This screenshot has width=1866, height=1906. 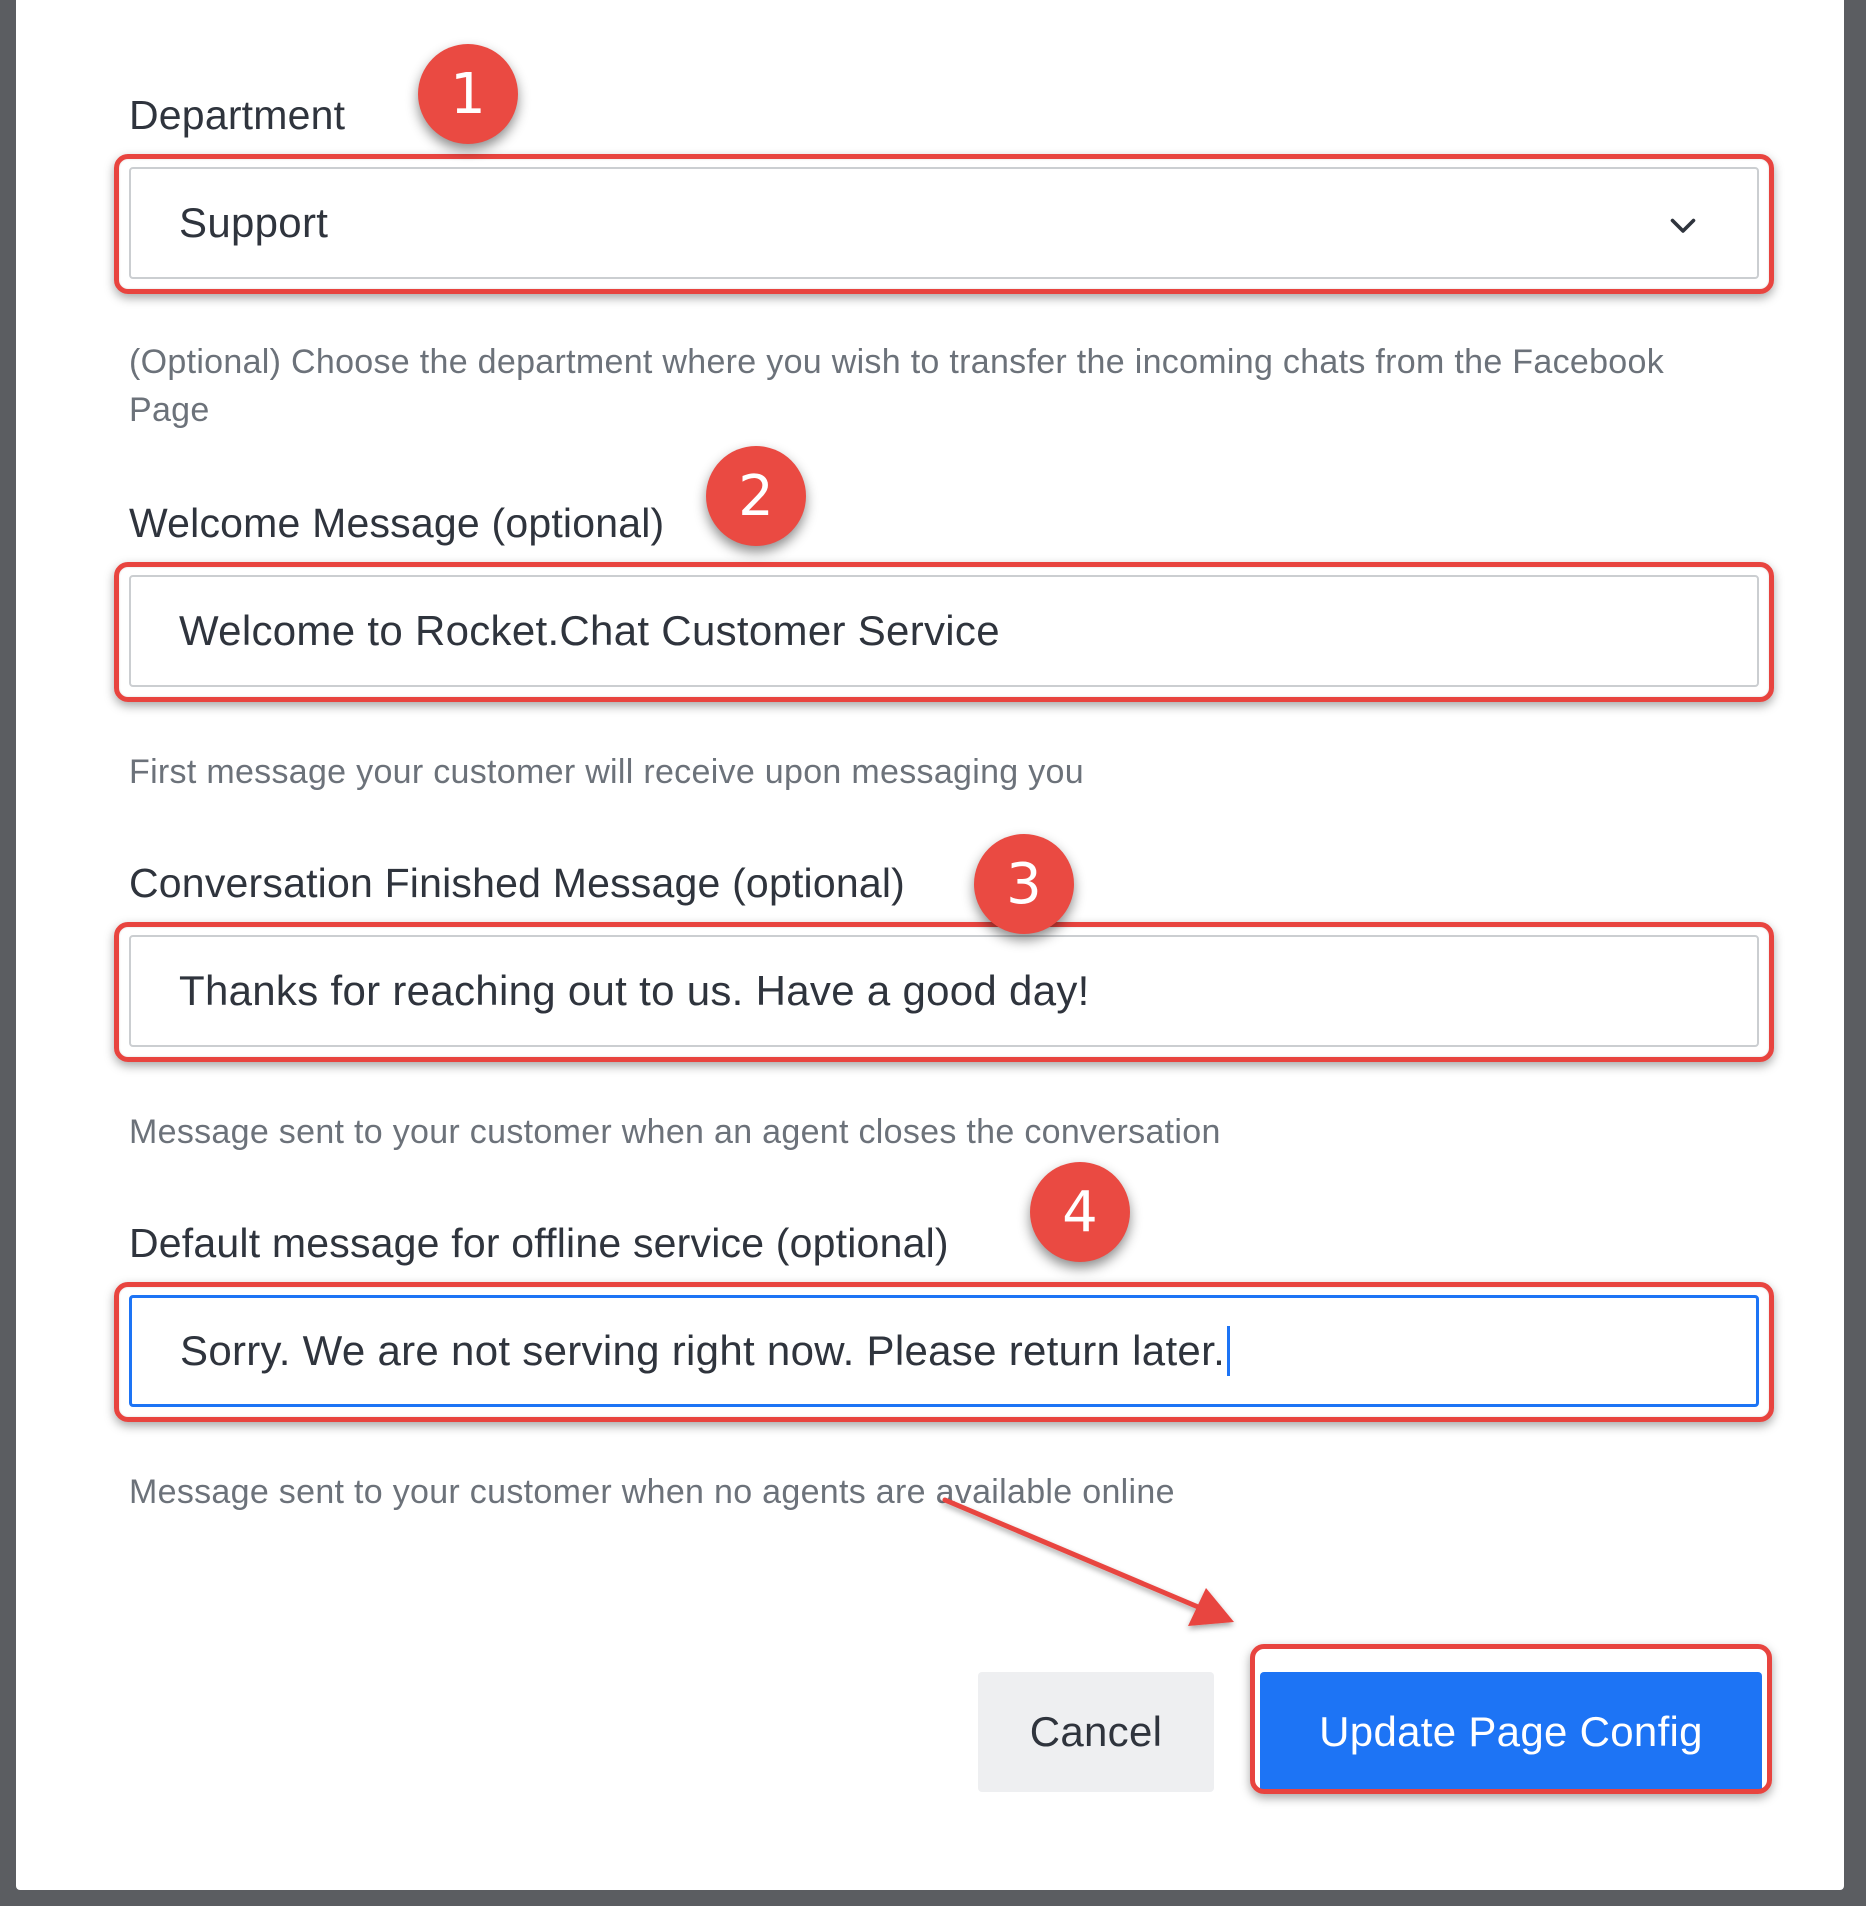 I want to click on department-label: Department, so click(x=237, y=115).